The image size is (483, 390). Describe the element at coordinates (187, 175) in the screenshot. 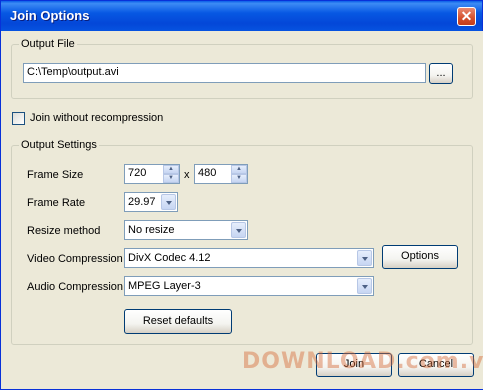

I see `frame-size-separator: x` at that location.